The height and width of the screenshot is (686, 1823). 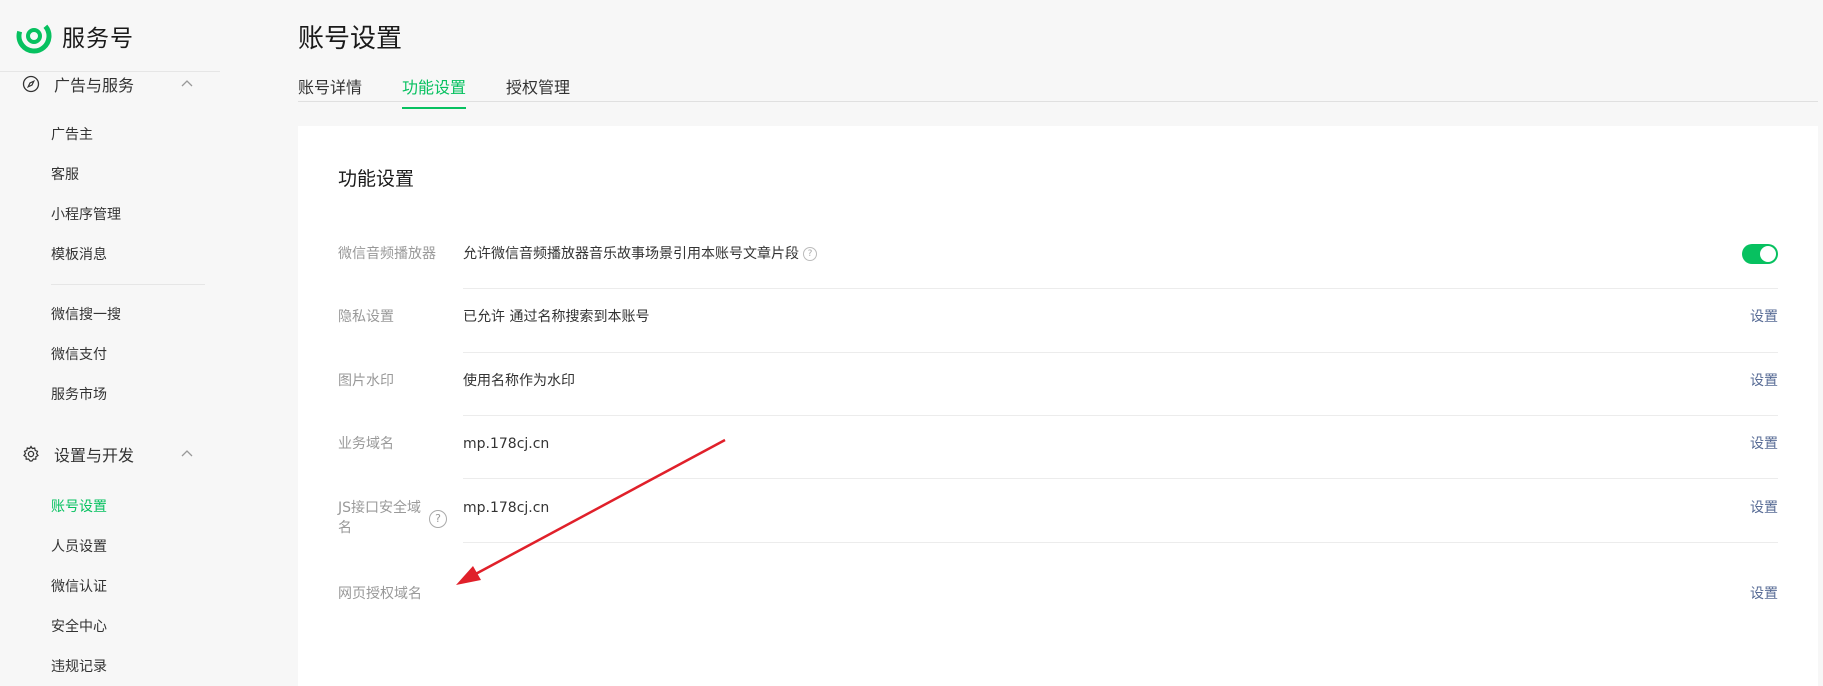 I want to click on annotation-arrow, so click(x=591, y=511).